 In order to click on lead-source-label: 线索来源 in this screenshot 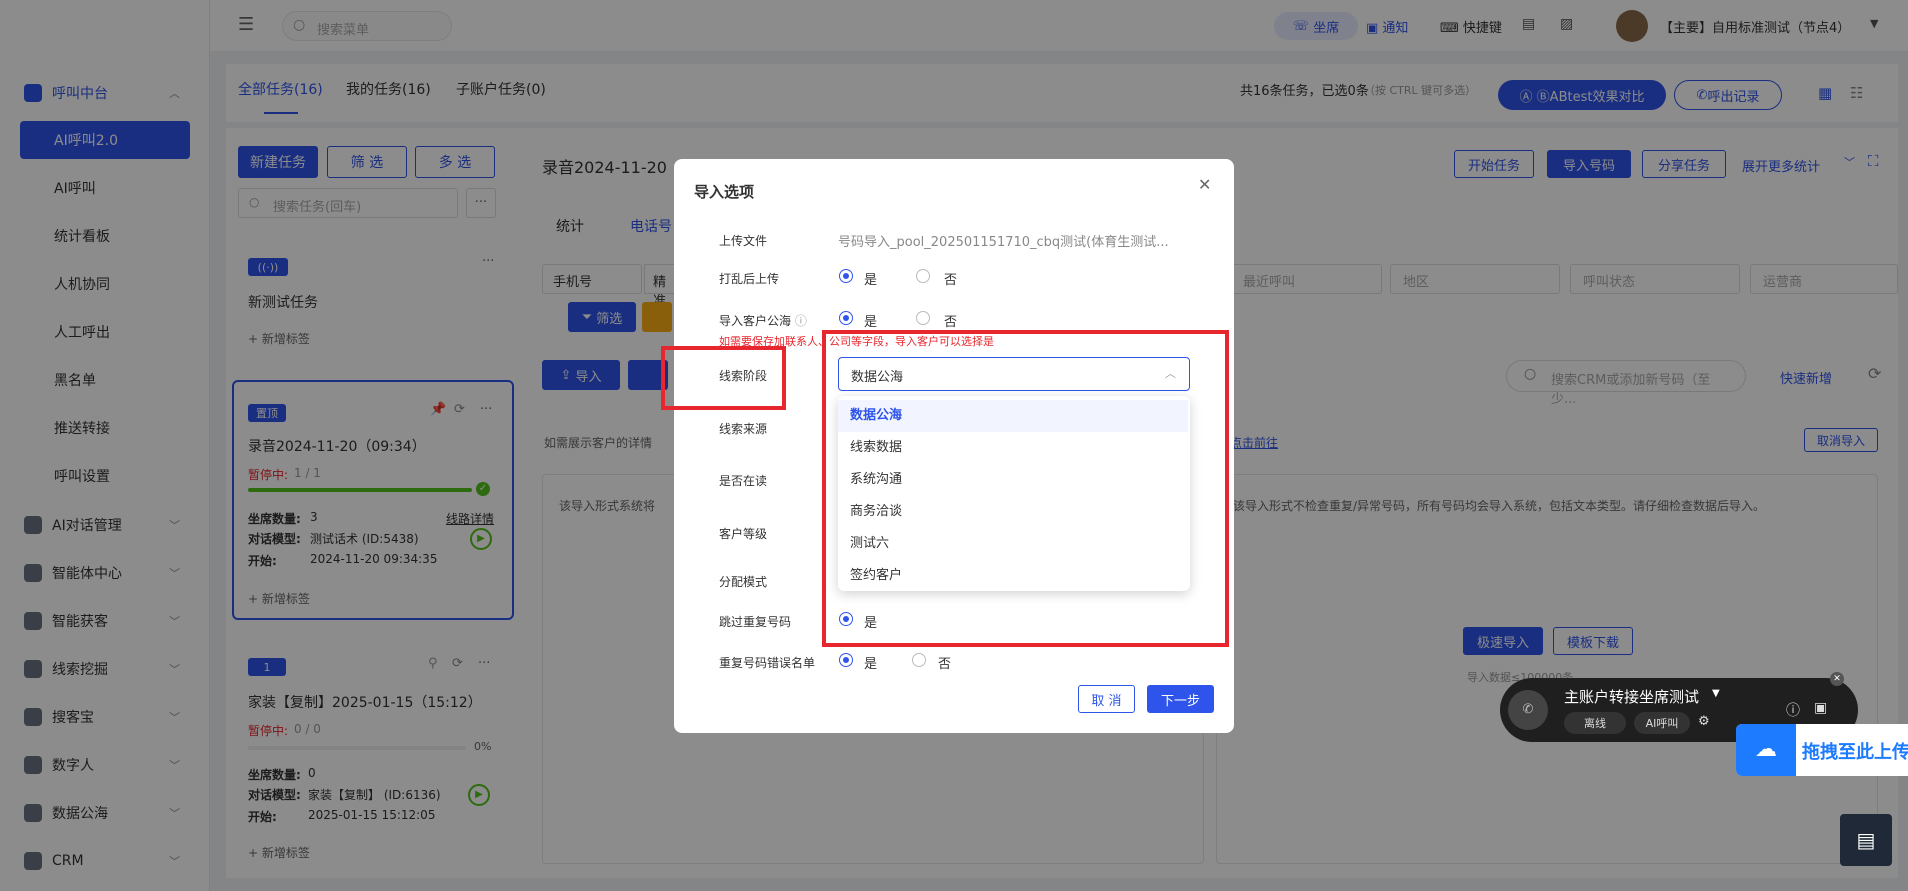, I will do `click(743, 429)`.